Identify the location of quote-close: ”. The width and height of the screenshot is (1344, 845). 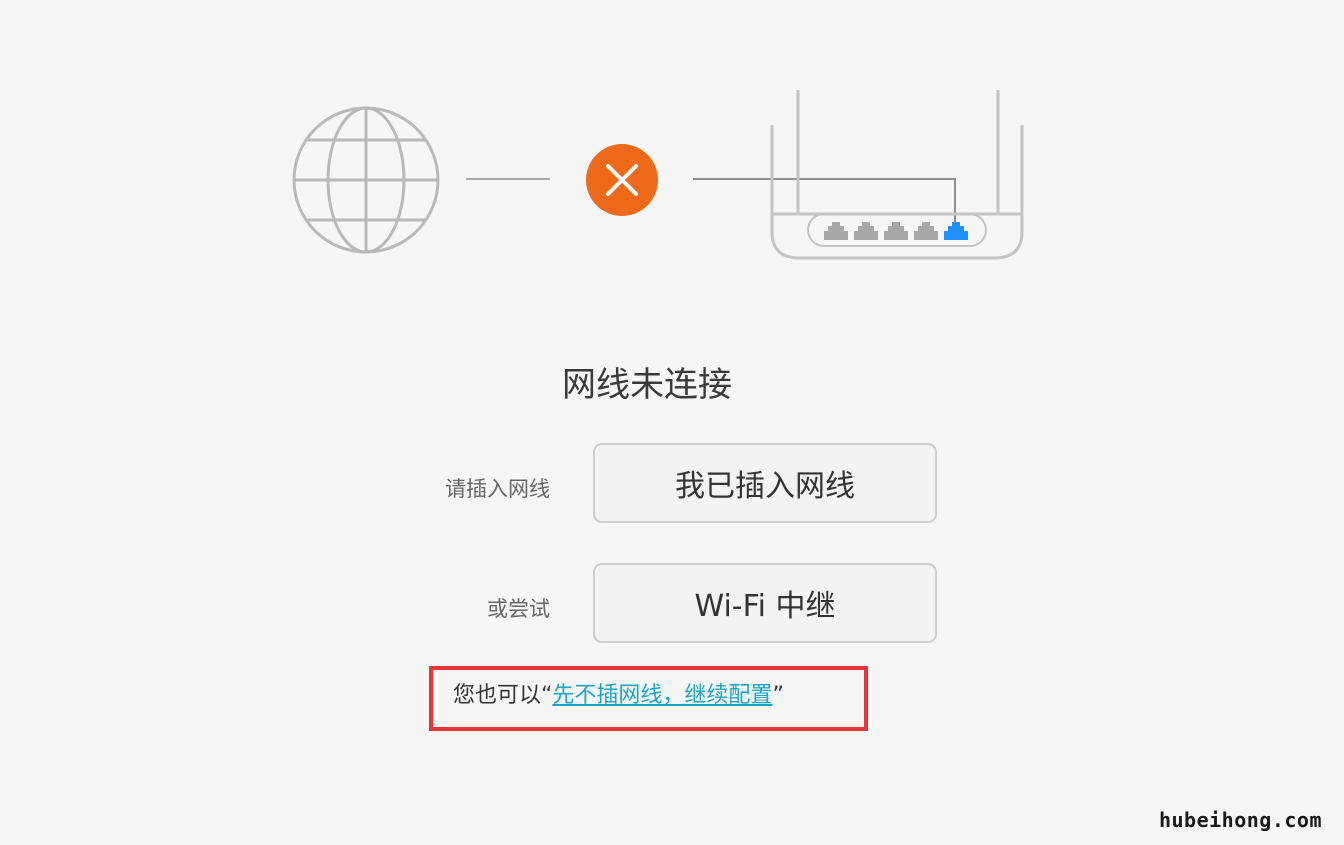
(778, 695).